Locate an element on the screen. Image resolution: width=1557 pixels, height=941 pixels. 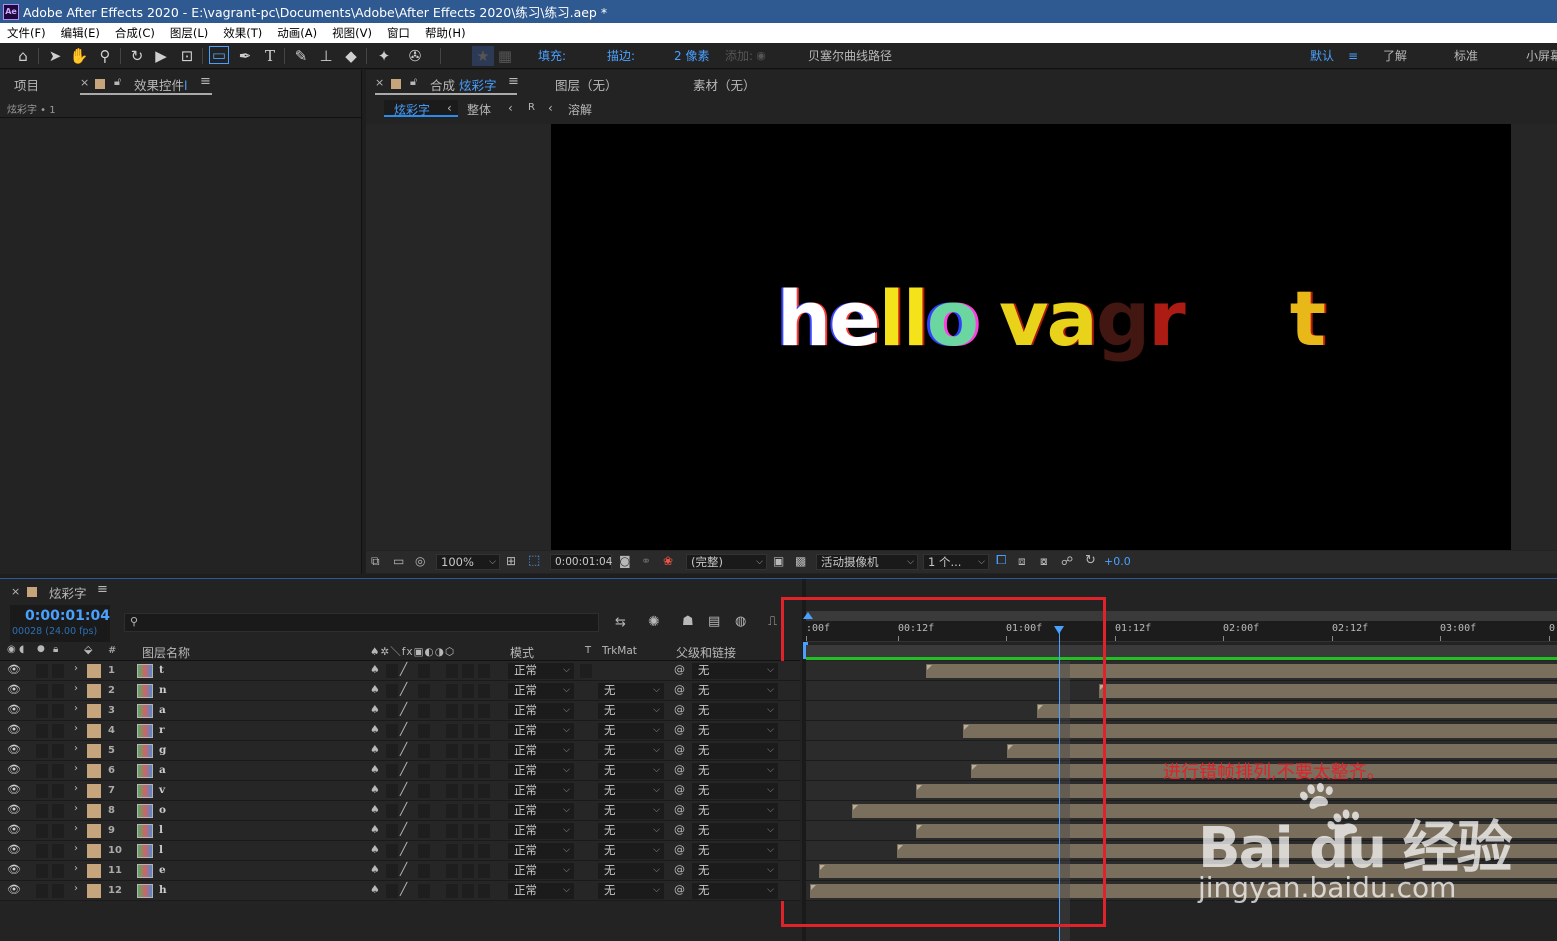
layer-name: o is located at coordinates (162, 810).